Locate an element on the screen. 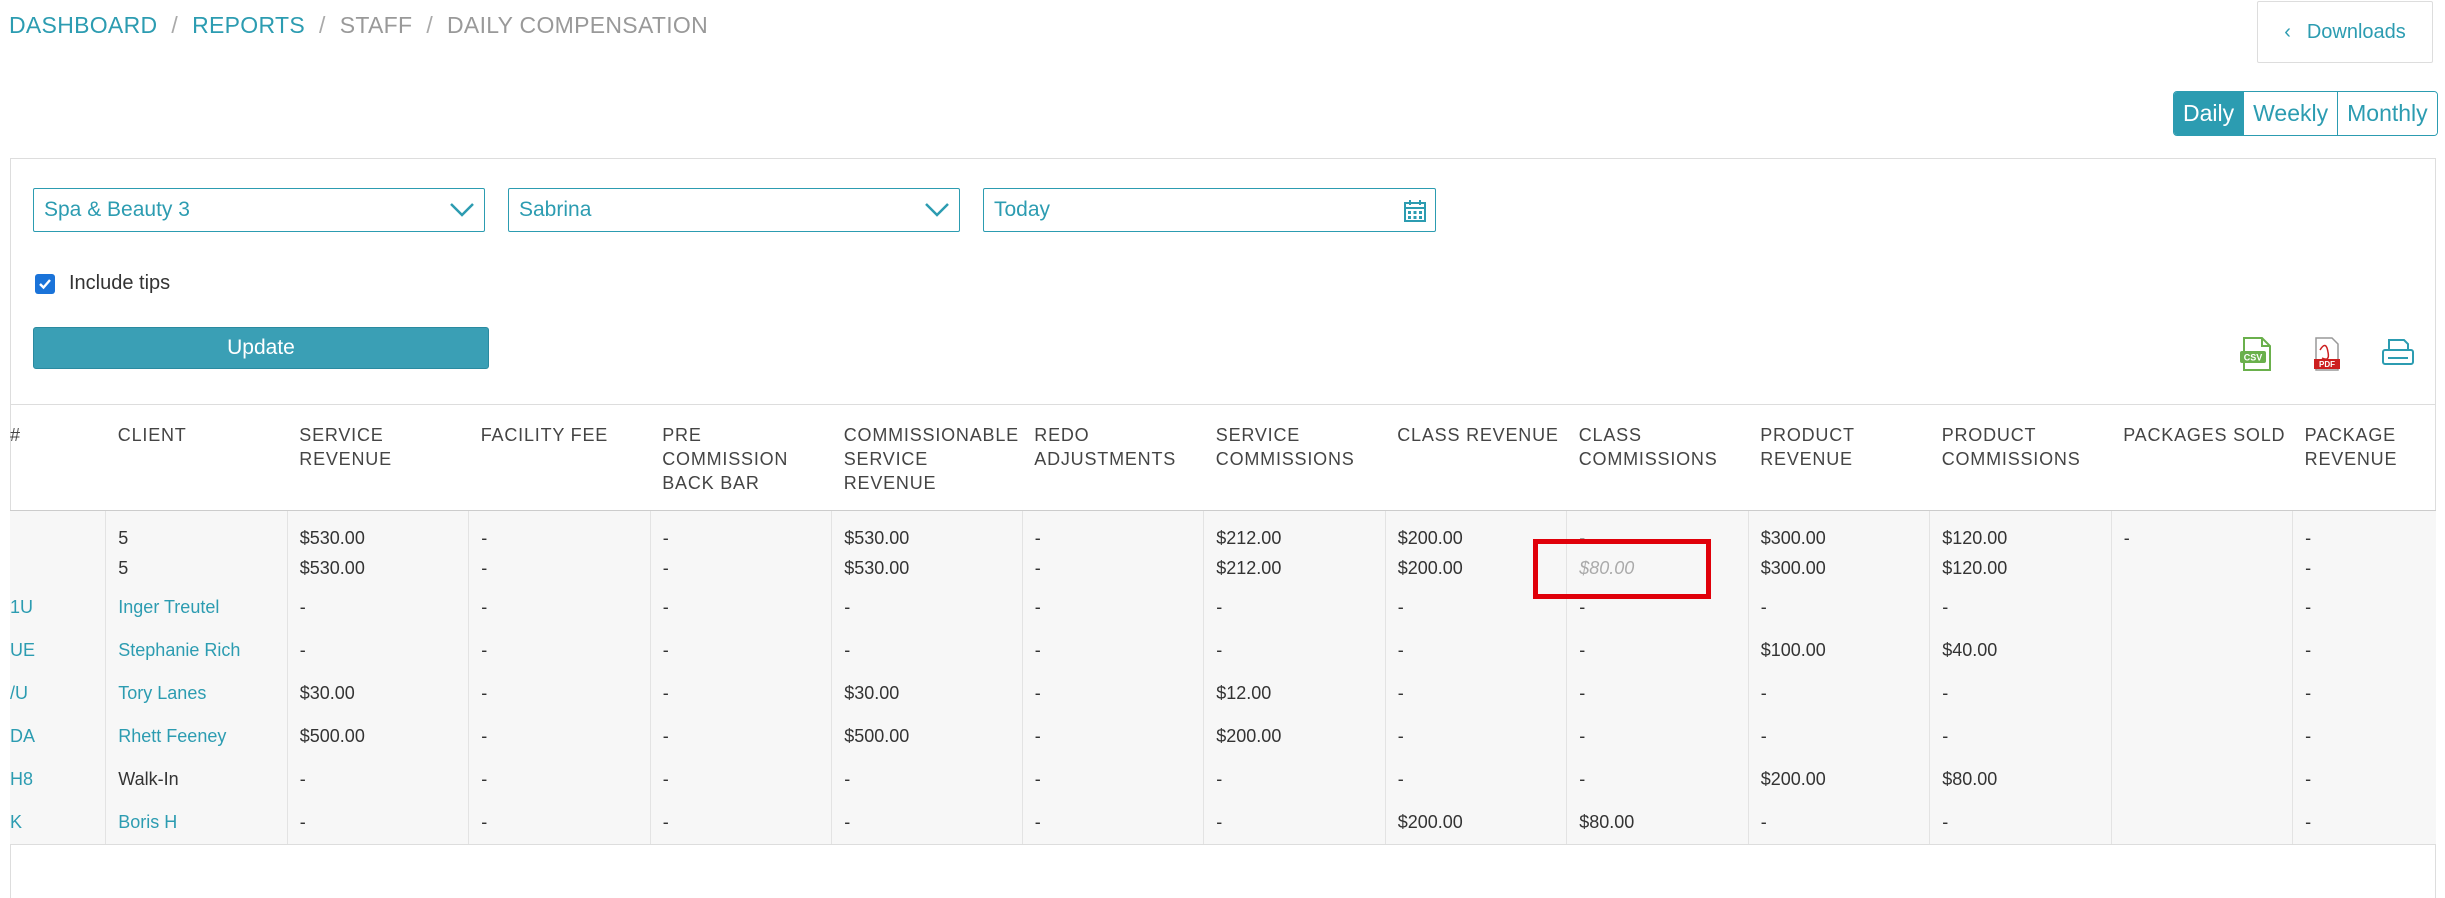  table-cell: $30.00 is located at coordinates (927, 693).